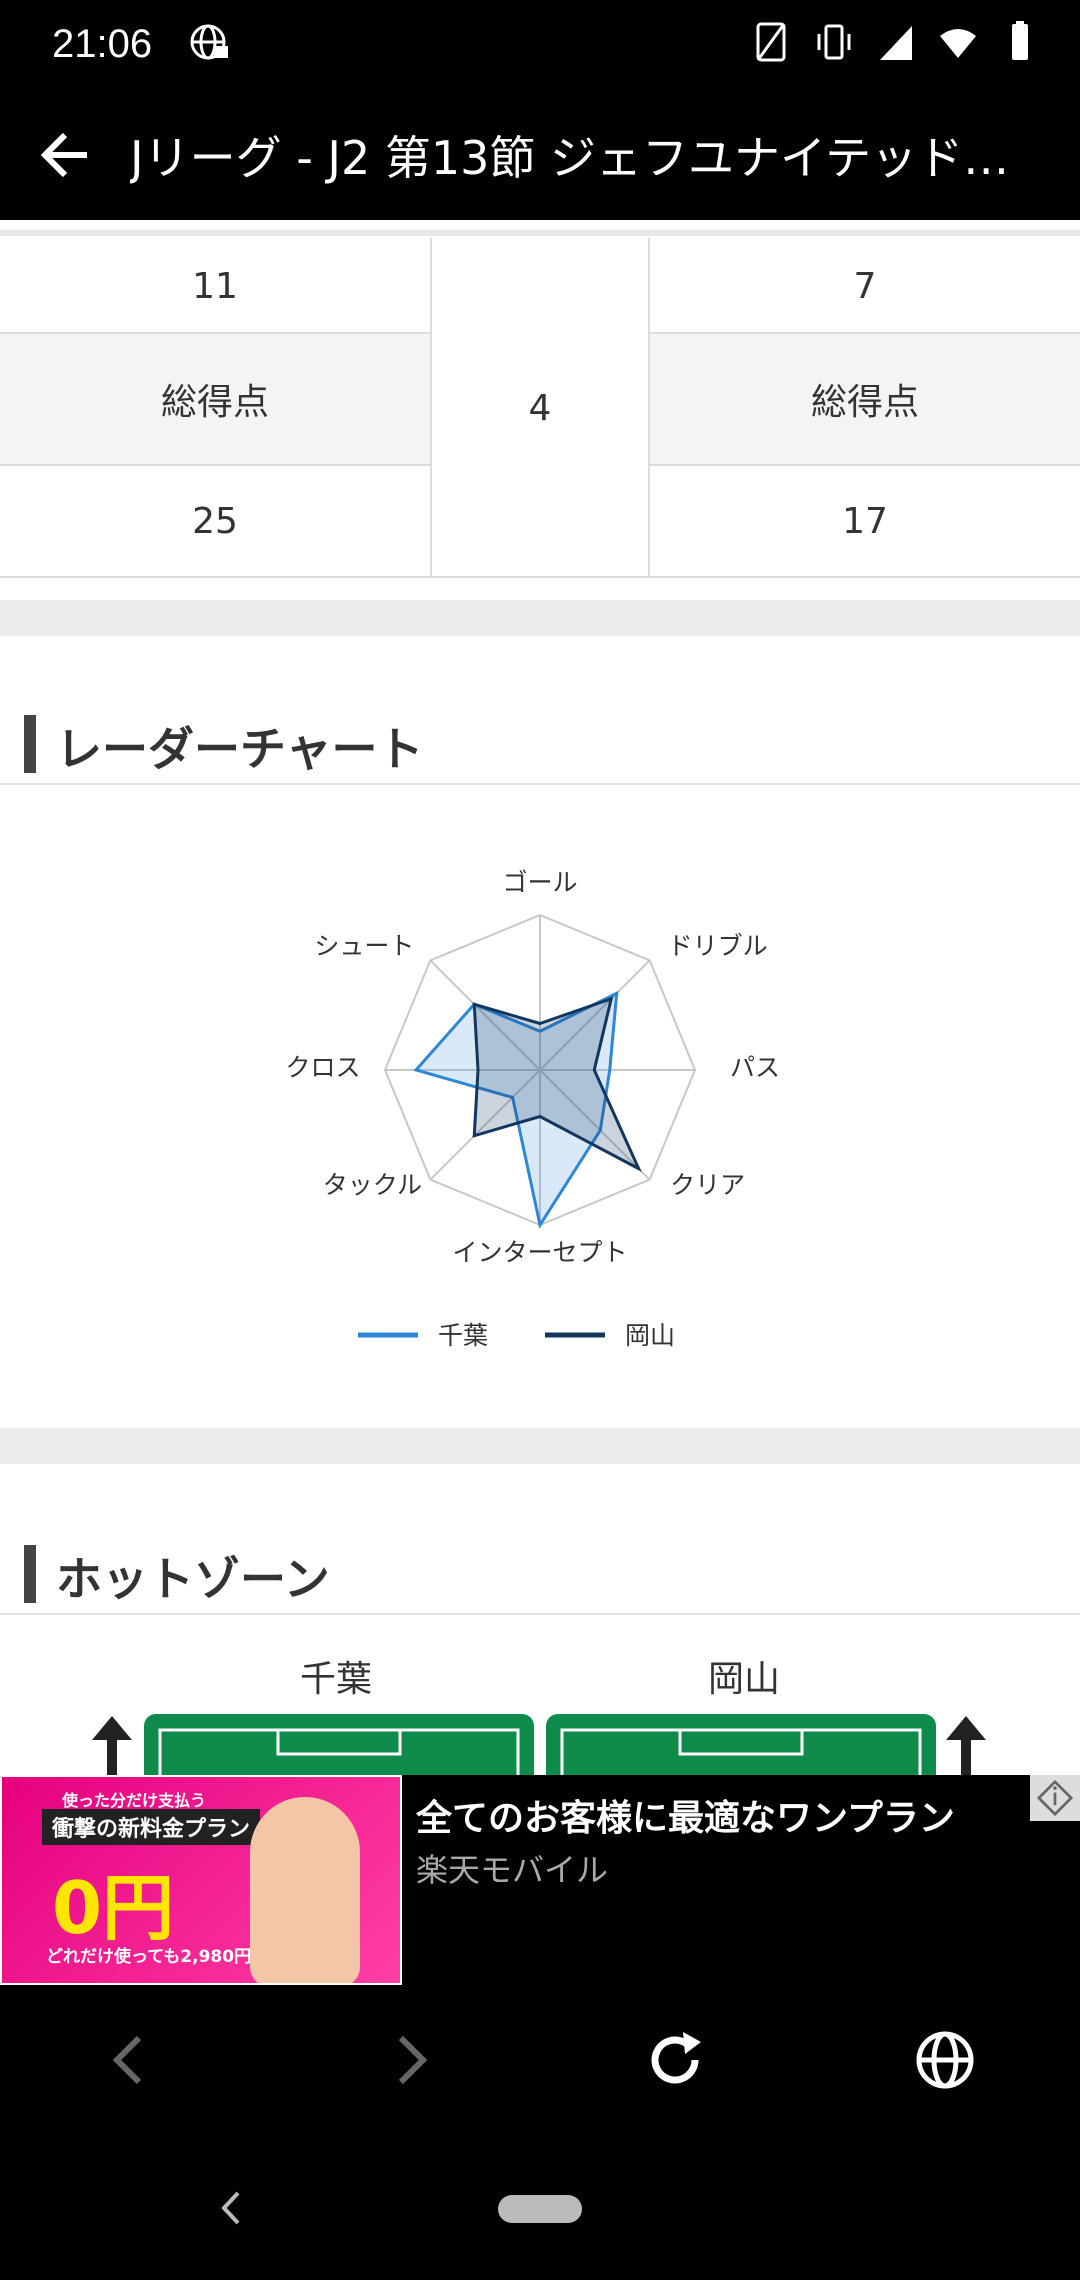  What do you see at coordinates (958, 43) in the screenshot?
I see `wifi-icon` at bounding box center [958, 43].